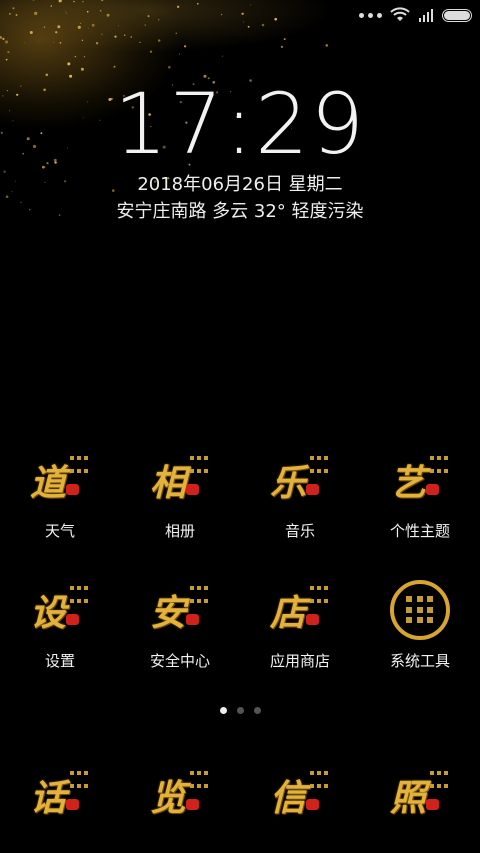 The height and width of the screenshot is (853, 480). Describe the element at coordinates (180, 612) in the screenshot. I see `security-icon: 安` at that location.